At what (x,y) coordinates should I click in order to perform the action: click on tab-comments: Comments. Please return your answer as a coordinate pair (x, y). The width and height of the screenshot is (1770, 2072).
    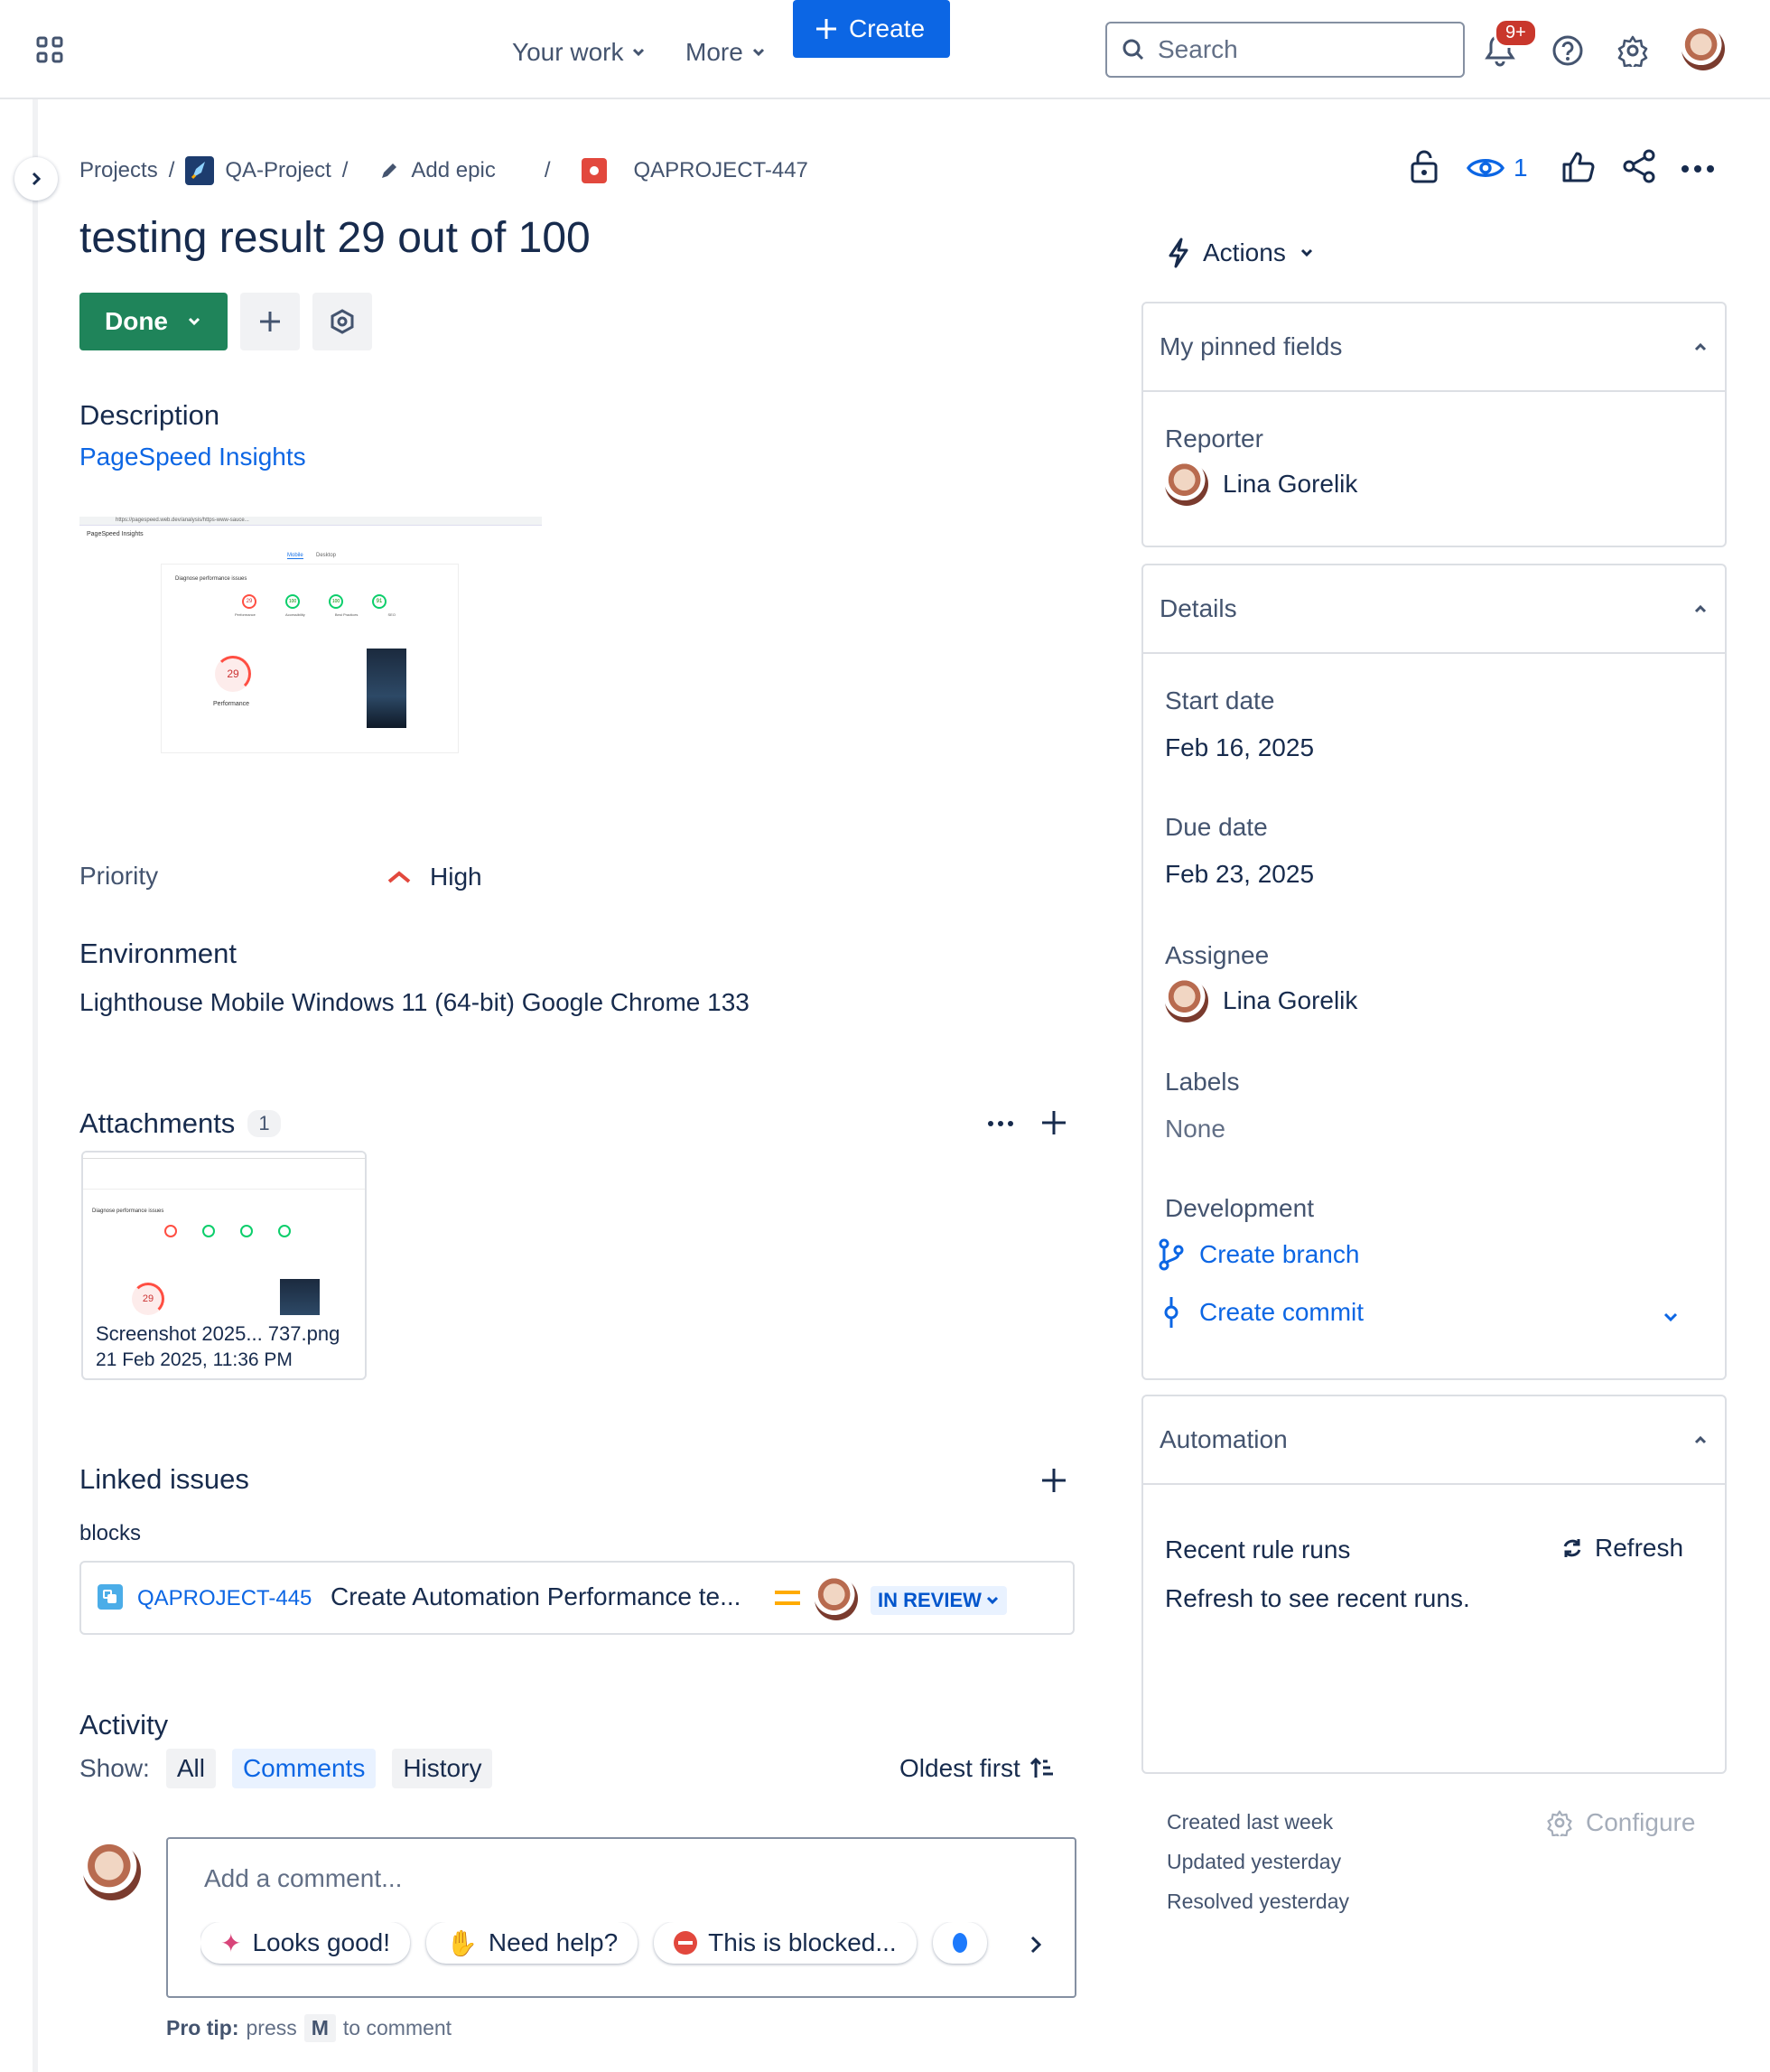
    Looking at the image, I should click on (304, 1768).